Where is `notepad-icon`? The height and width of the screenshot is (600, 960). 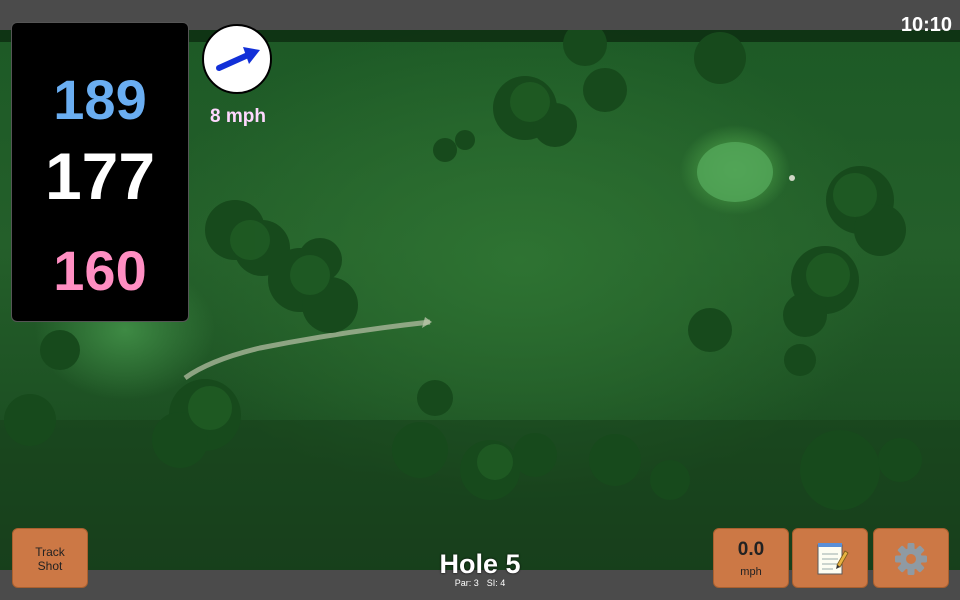
notepad-icon is located at coordinates (833, 559).